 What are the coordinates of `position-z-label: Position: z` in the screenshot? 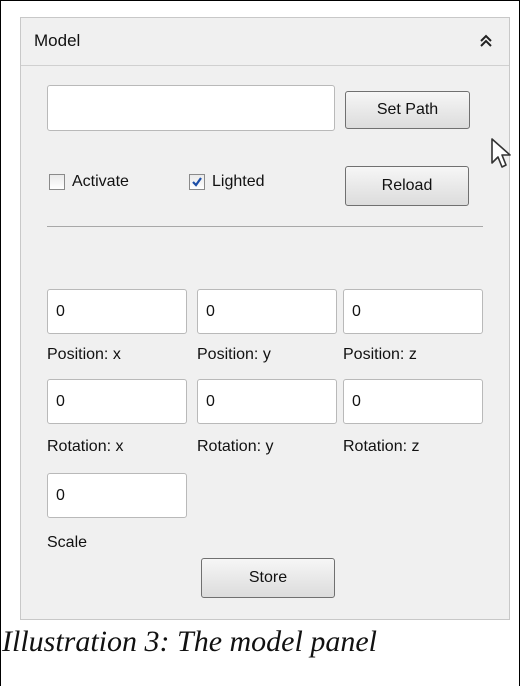 It's located at (380, 354).